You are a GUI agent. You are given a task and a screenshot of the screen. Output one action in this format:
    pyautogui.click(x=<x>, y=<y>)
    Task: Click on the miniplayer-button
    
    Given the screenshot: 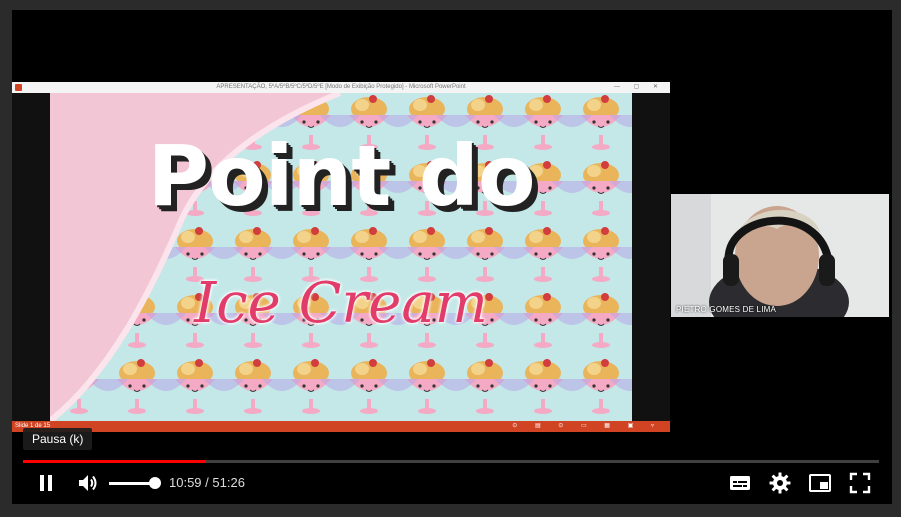 What is the action you would take?
    pyautogui.click(x=820, y=483)
    